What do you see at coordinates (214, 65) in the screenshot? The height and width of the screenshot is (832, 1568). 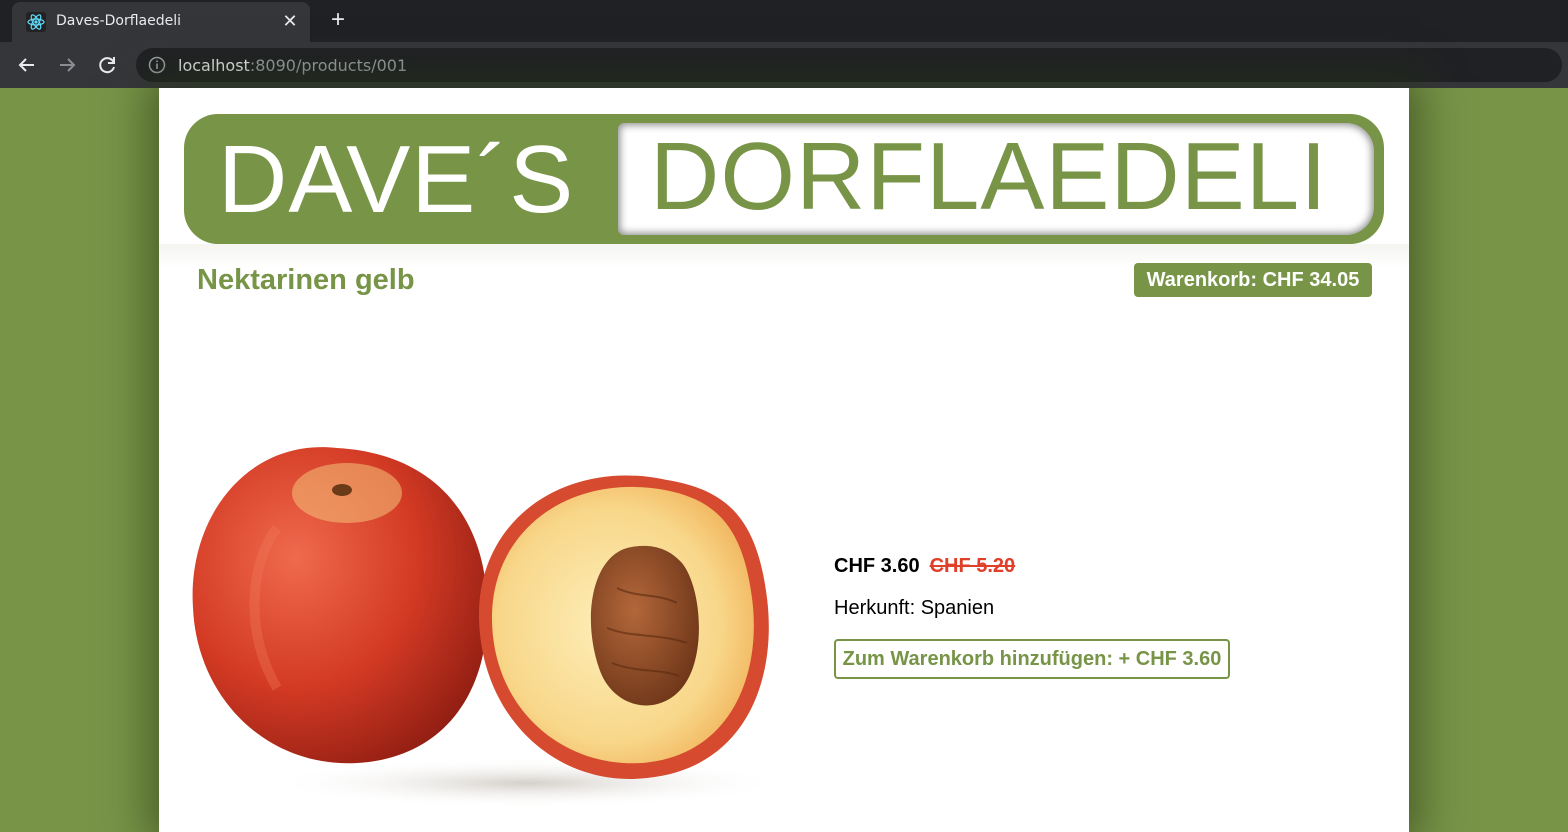 I see `url-host: localhost` at bounding box center [214, 65].